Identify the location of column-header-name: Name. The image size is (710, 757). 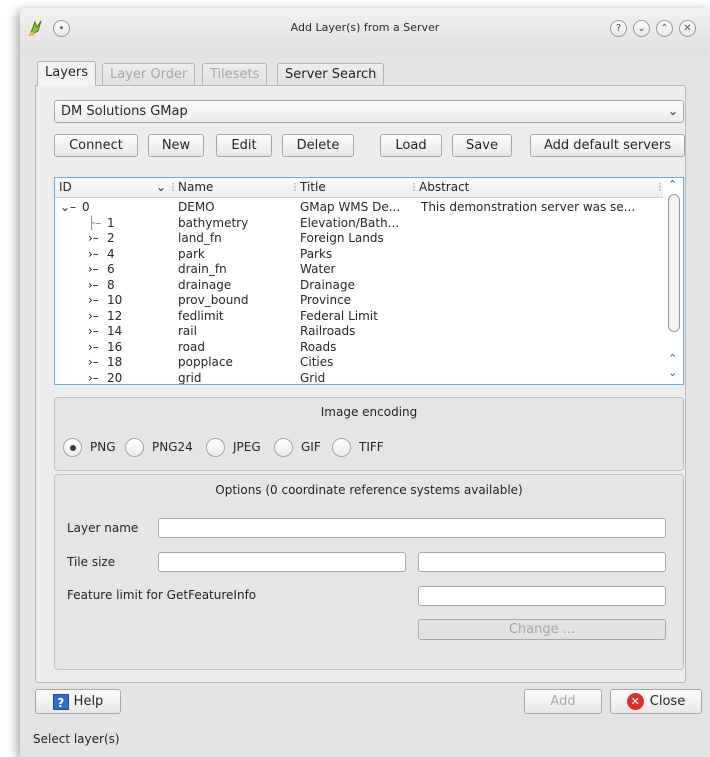
(195, 187).